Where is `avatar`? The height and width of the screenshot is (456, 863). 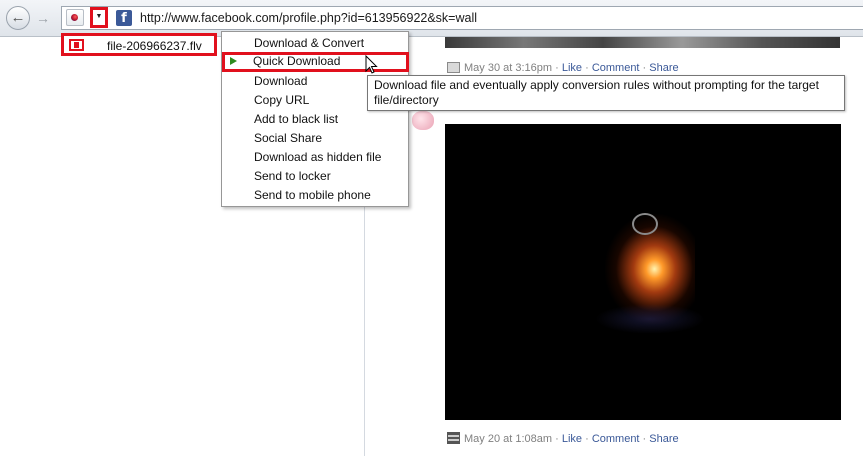
avatar is located at coordinates (423, 120).